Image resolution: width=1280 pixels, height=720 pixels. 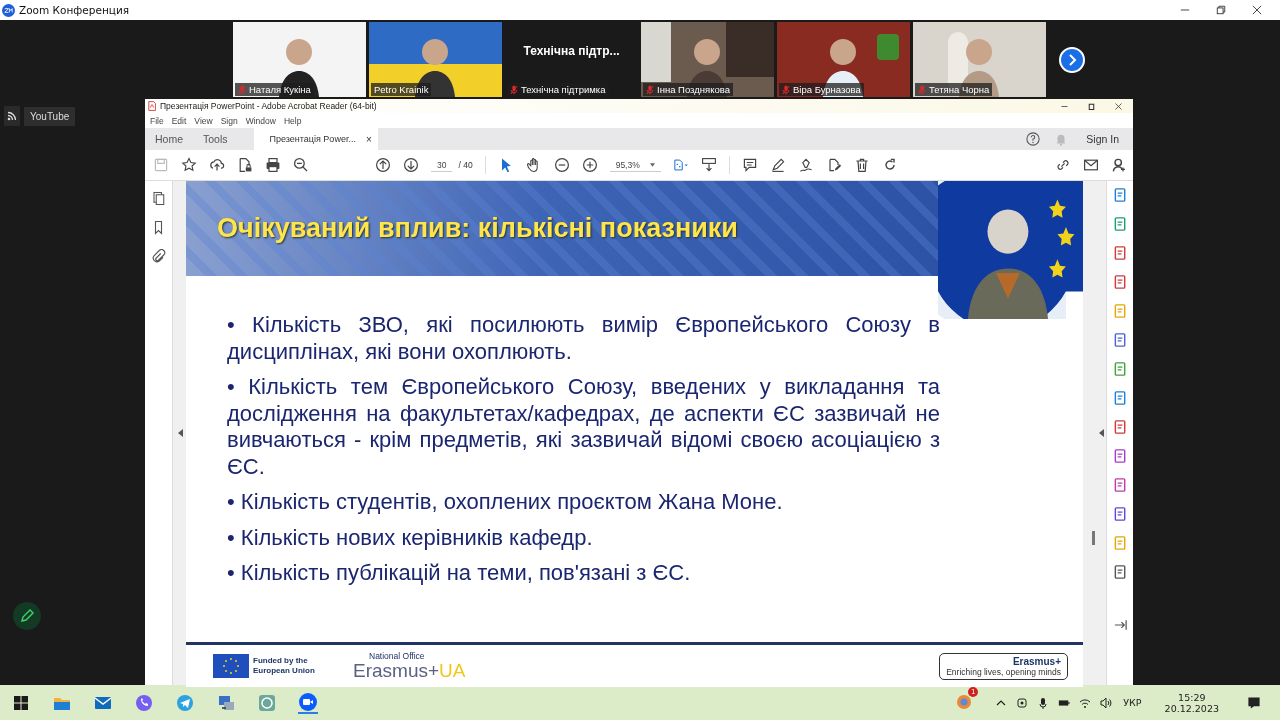 I want to click on slide-title: Очікуваний вплив: кількісні показники, so click(x=477, y=228).